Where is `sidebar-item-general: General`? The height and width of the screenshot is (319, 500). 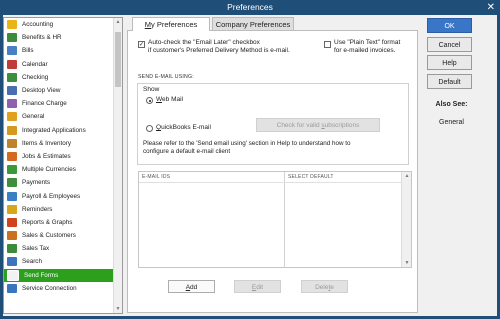
sidebar-item-general: General is located at coordinates (63, 116).